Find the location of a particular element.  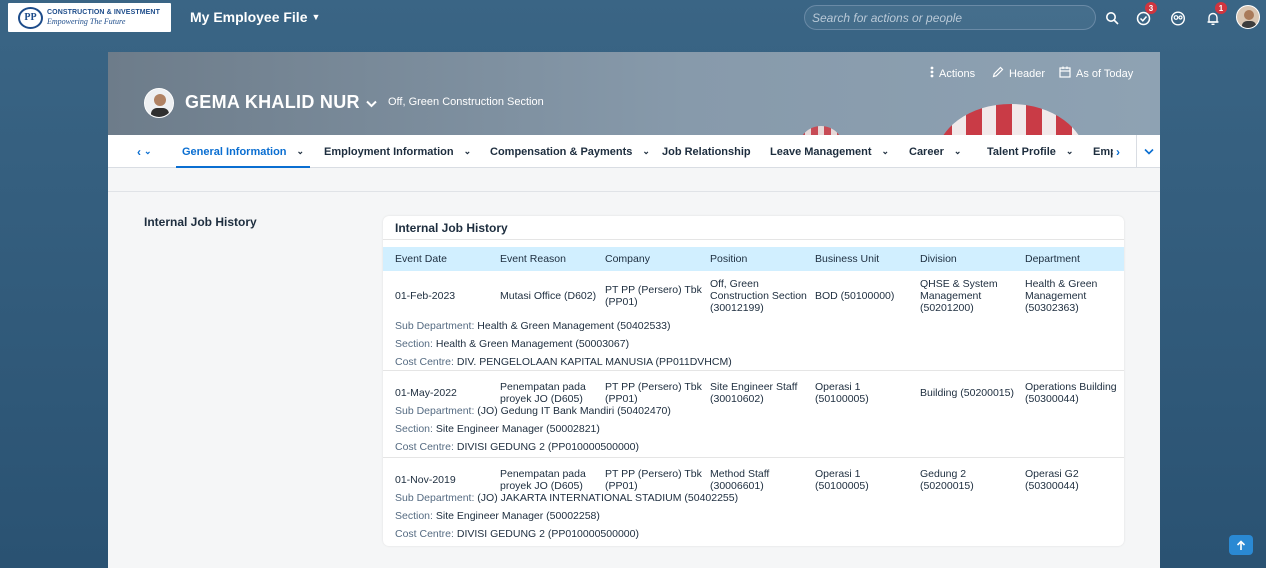

table-cell-position: Method Staff (30006601) is located at coordinates (740, 480).